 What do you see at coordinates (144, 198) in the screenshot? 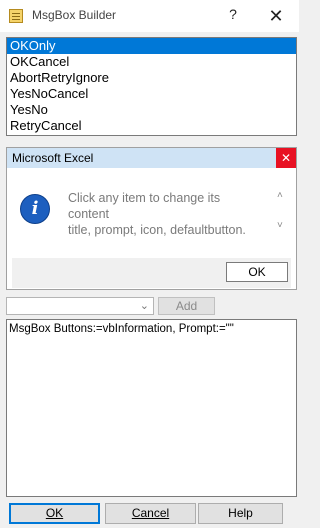
I see `preview-message-line: Click any item to change its` at bounding box center [144, 198].